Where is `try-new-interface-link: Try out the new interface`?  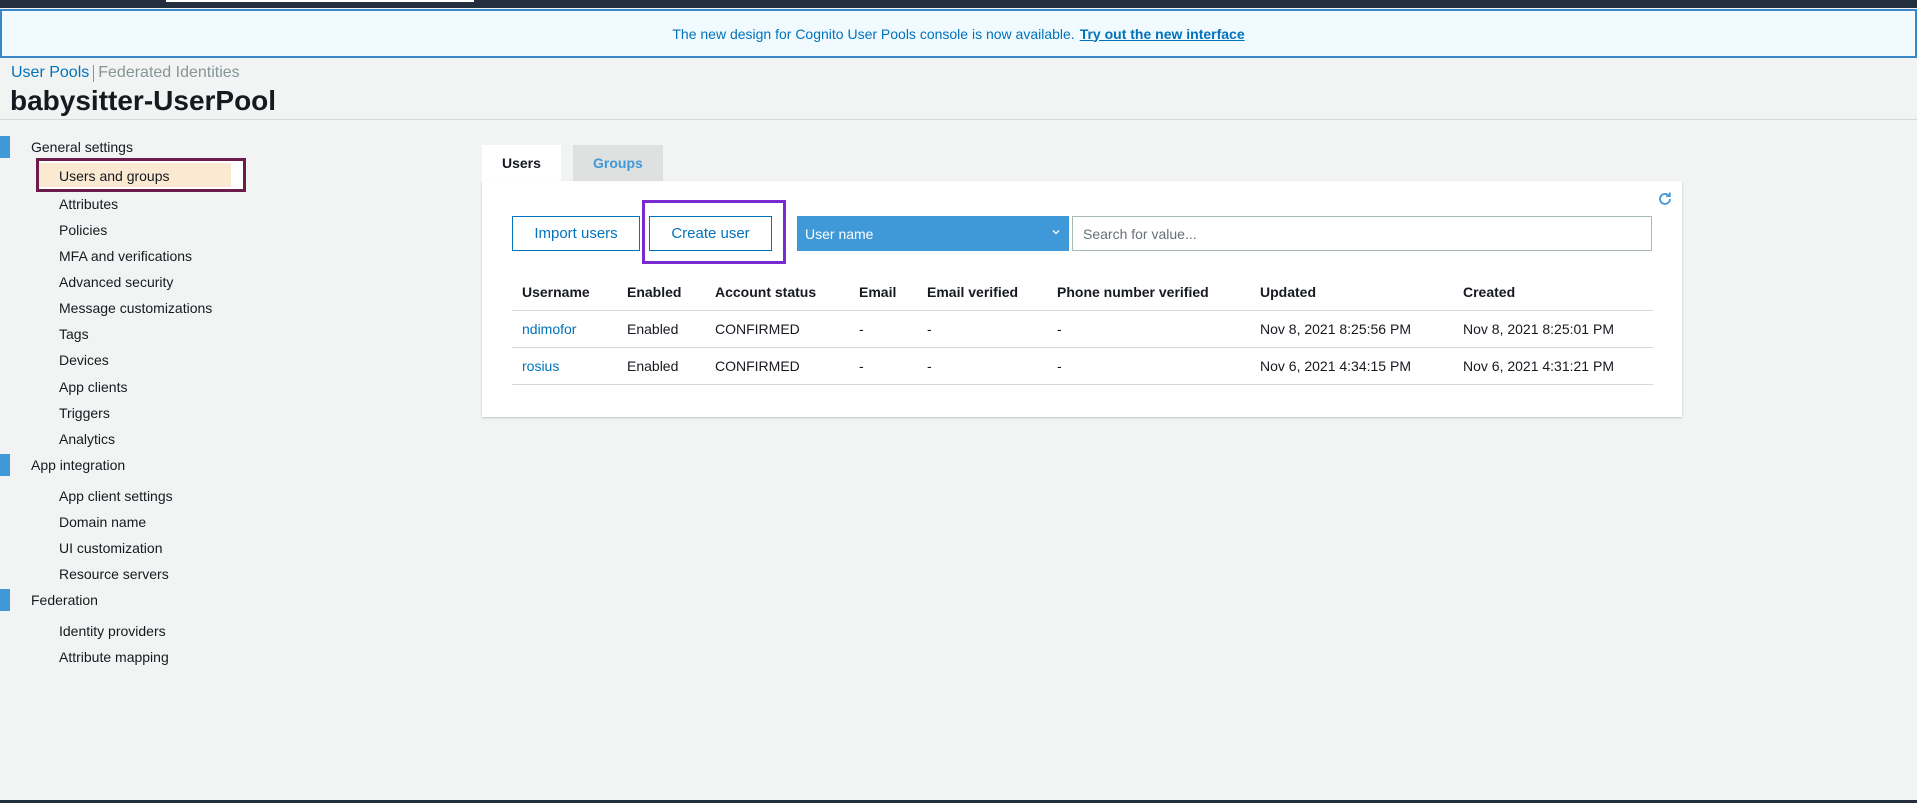 try-new-interface-link: Try out the new interface is located at coordinates (1162, 34).